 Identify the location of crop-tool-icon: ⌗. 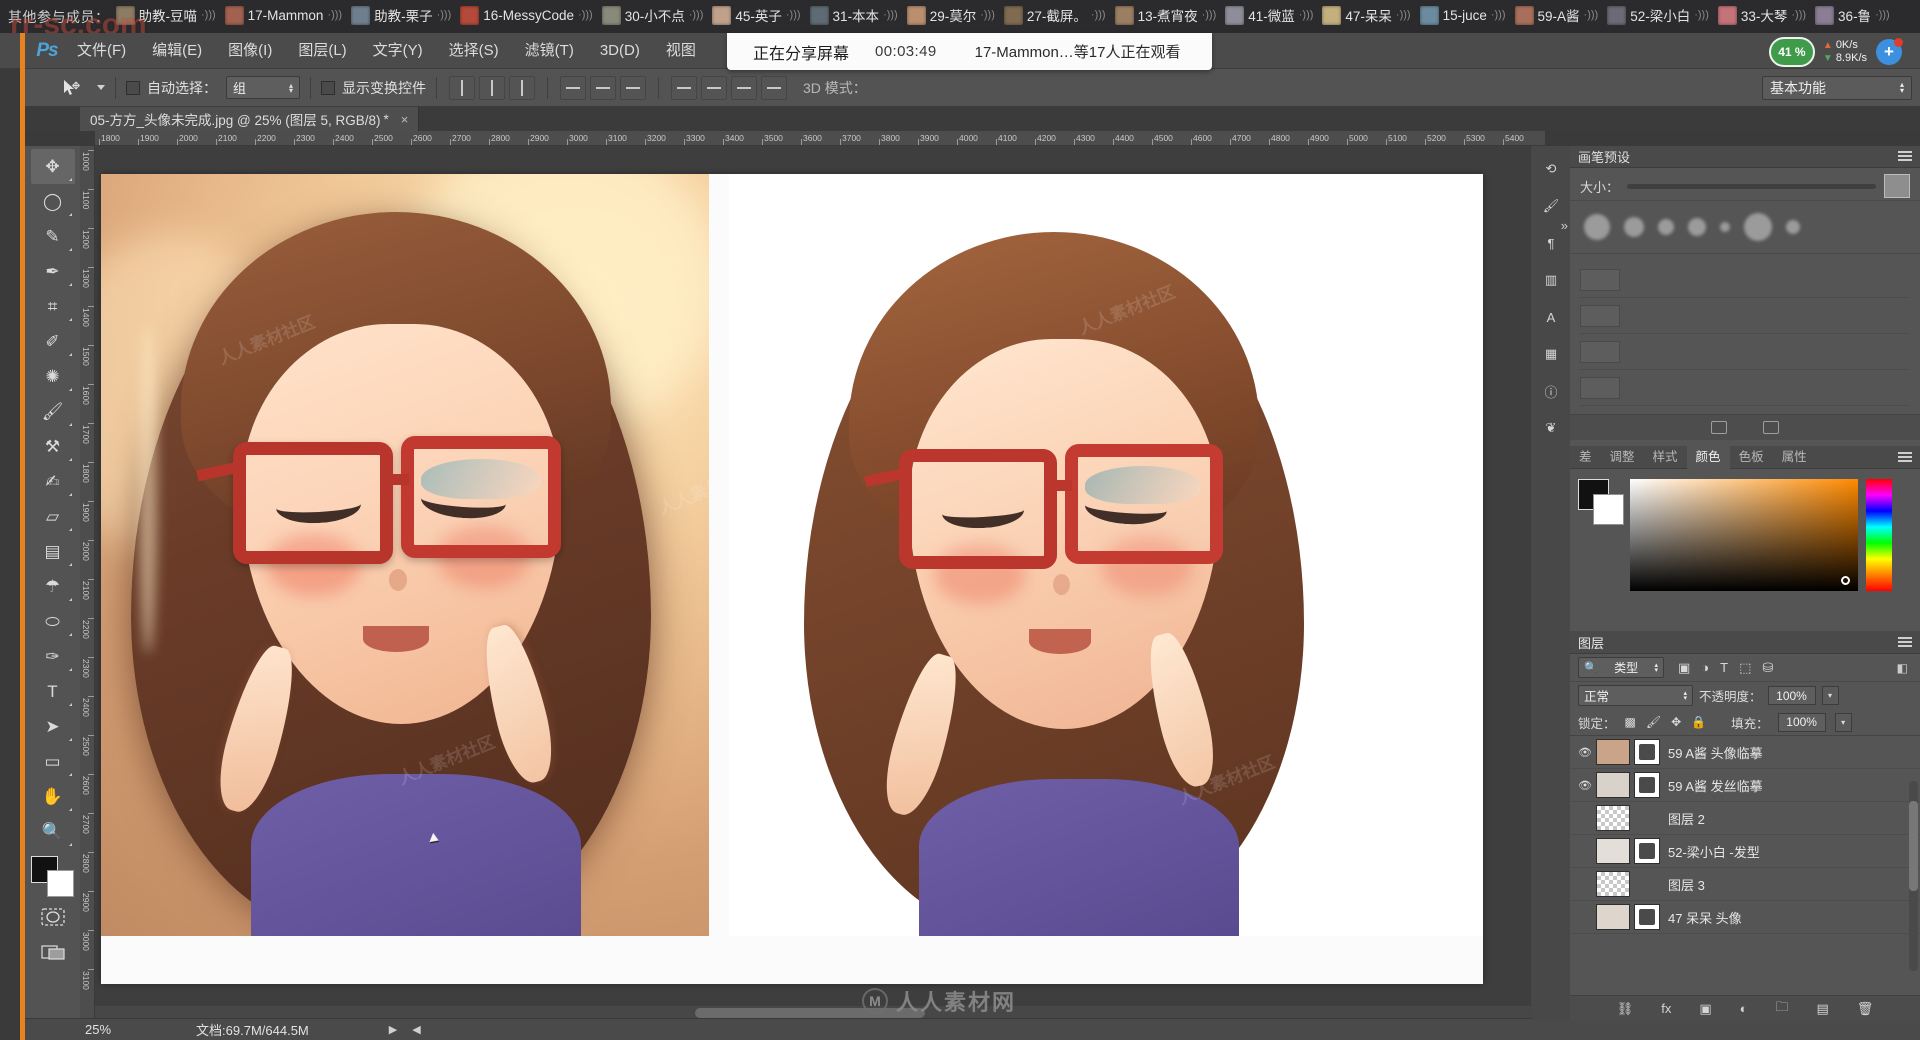
(53, 306).